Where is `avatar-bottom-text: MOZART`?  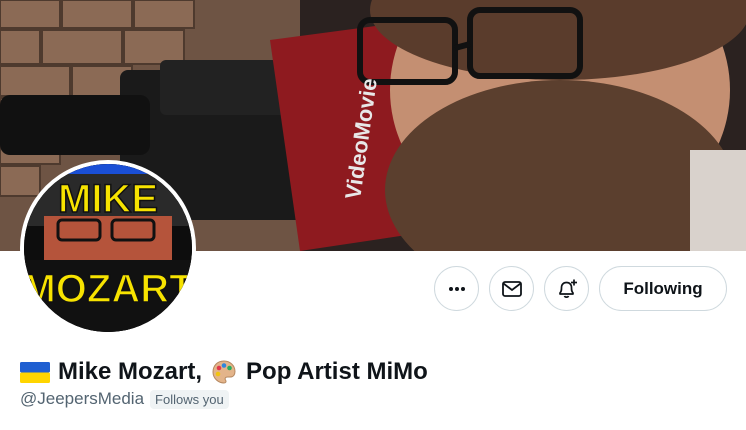 avatar-bottom-text: MOZART is located at coordinates (108, 289).